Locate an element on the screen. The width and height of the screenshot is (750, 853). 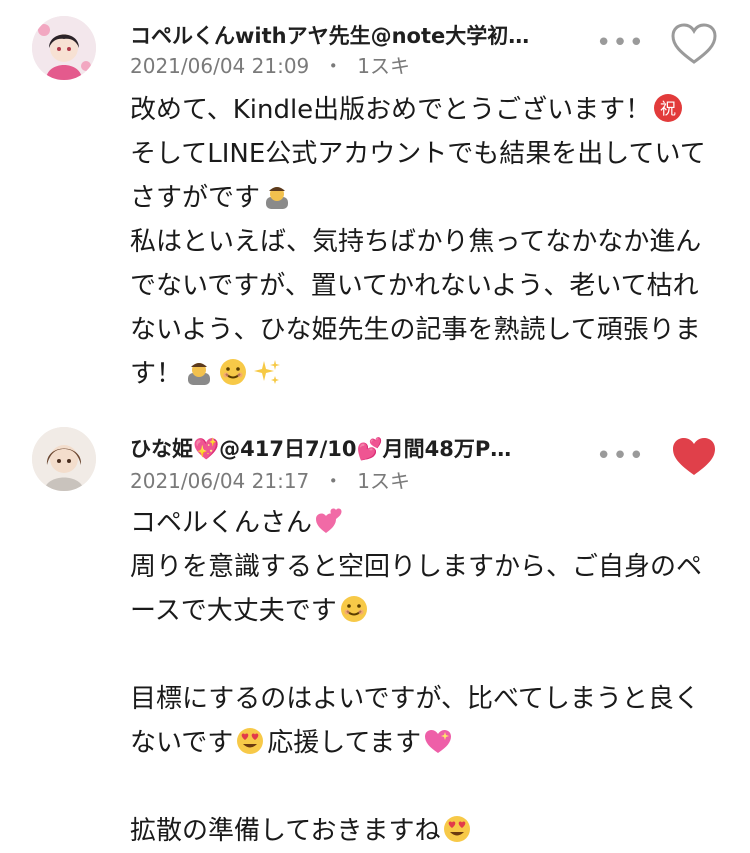
two-hearts-emoji is located at coordinates (329, 520).